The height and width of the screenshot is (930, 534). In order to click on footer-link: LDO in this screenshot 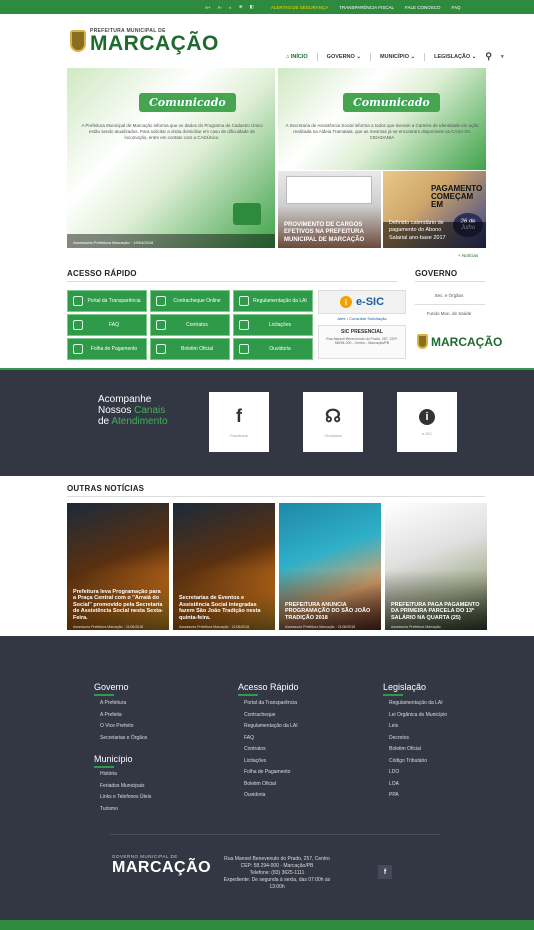, I will do `click(394, 772)`.